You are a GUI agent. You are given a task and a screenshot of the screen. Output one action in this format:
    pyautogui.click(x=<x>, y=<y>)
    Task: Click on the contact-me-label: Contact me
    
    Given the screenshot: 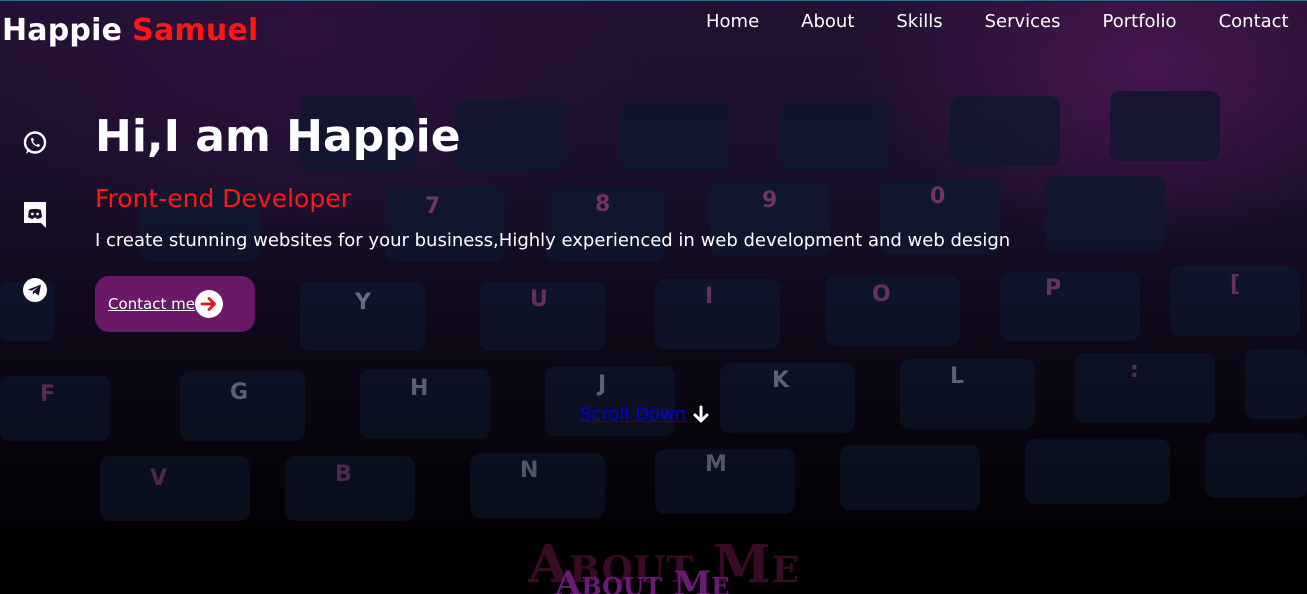 What is the action you would take?
    pyautogui.click(x=151, y=304)
    